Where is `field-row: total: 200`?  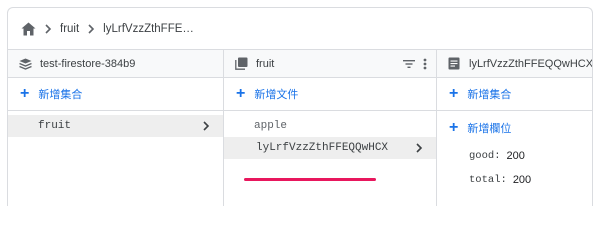 field-row: total: 200 is located at coordinates (514, 180).